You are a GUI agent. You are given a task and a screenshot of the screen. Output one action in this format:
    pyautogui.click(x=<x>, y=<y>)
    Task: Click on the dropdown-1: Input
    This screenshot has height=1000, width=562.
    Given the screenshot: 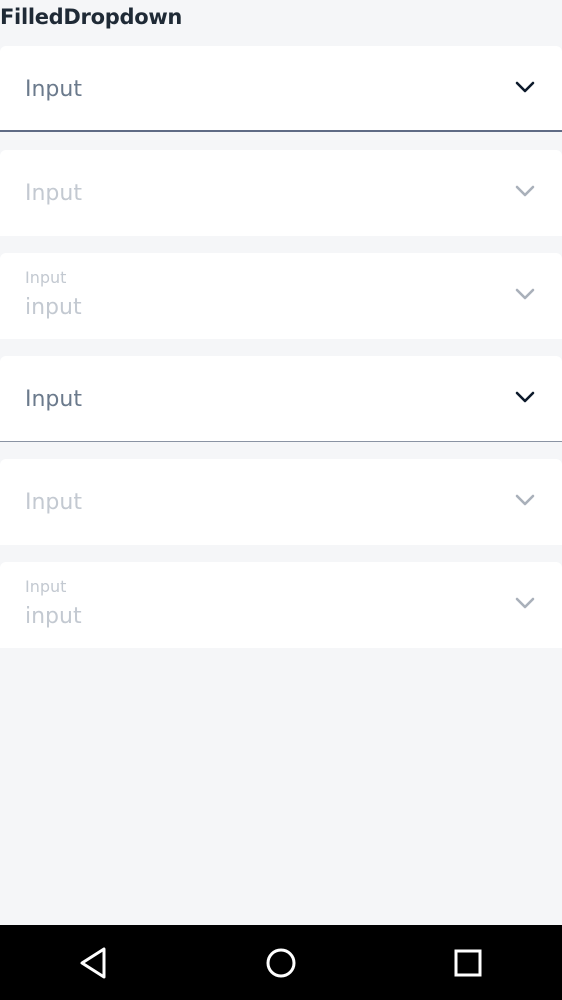 What is the action you would take?
    pyautogui.click(x=281, y=89)
    